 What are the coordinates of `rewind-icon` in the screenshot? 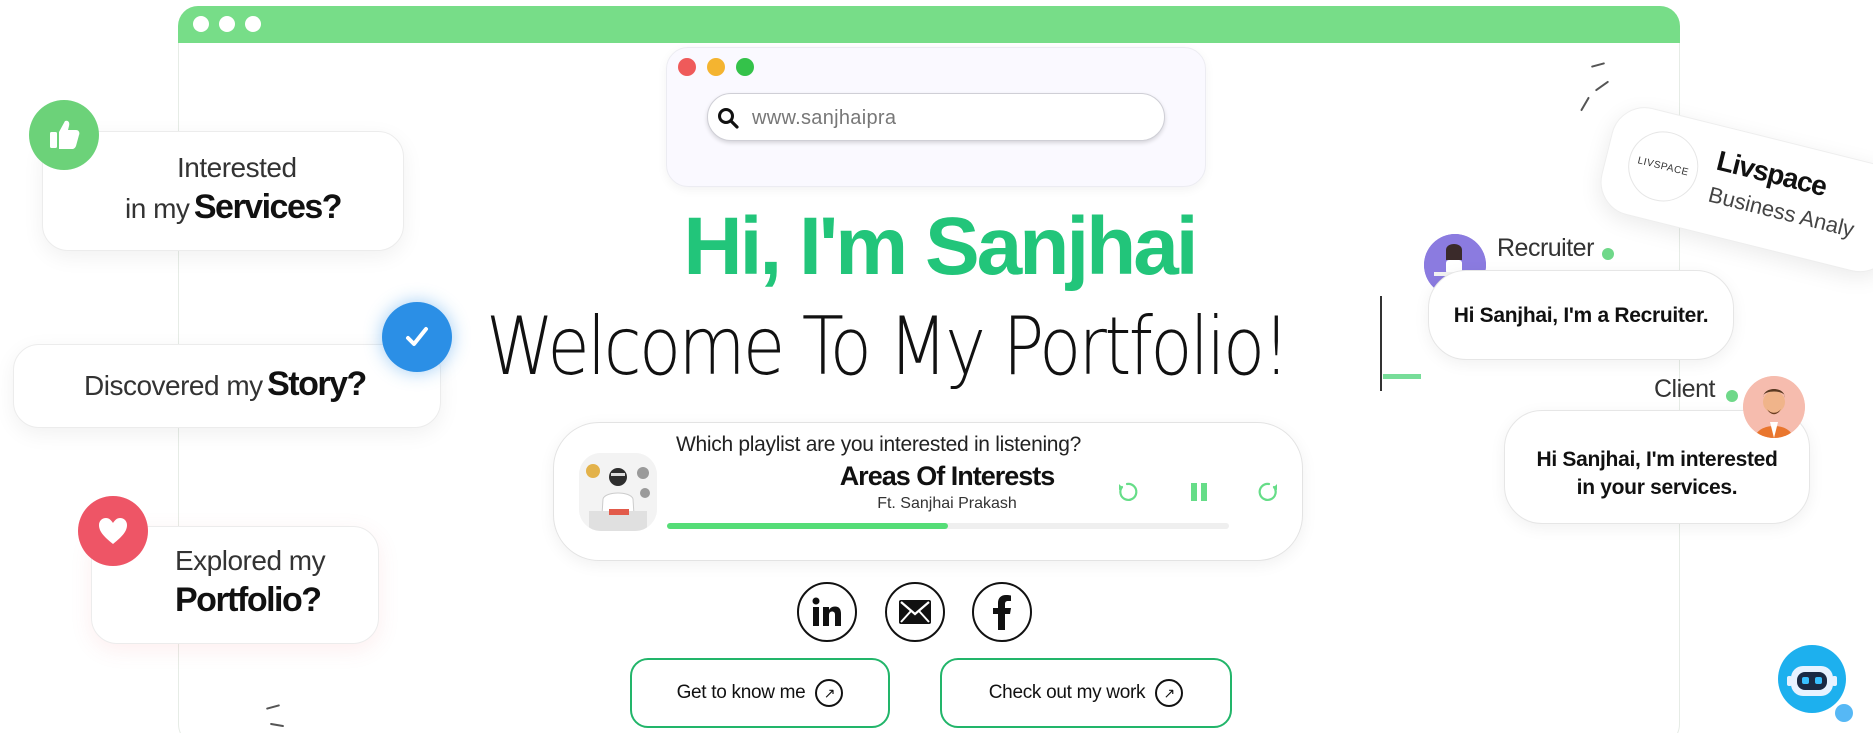 It's located at (1128, 491).